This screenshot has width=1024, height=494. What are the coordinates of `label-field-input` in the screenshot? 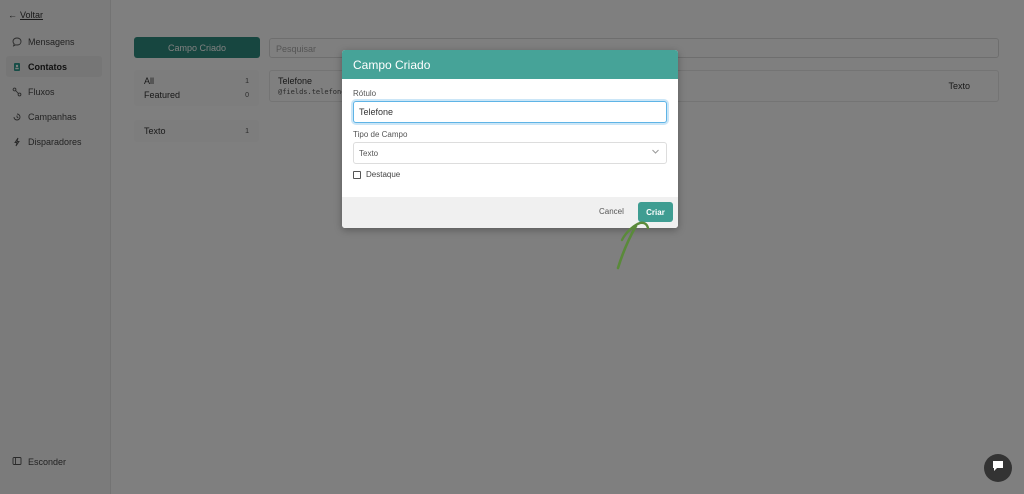 It's located at (510, 112).